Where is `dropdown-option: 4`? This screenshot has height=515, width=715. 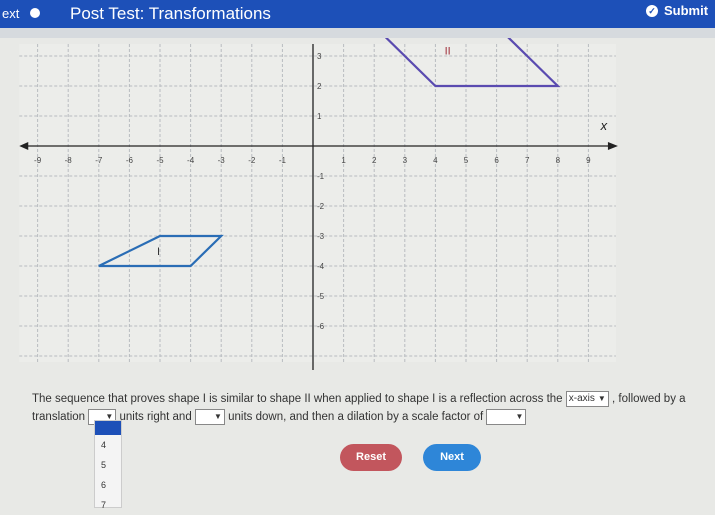 dropdown-option: 4 is located at coordinates (108, 445).